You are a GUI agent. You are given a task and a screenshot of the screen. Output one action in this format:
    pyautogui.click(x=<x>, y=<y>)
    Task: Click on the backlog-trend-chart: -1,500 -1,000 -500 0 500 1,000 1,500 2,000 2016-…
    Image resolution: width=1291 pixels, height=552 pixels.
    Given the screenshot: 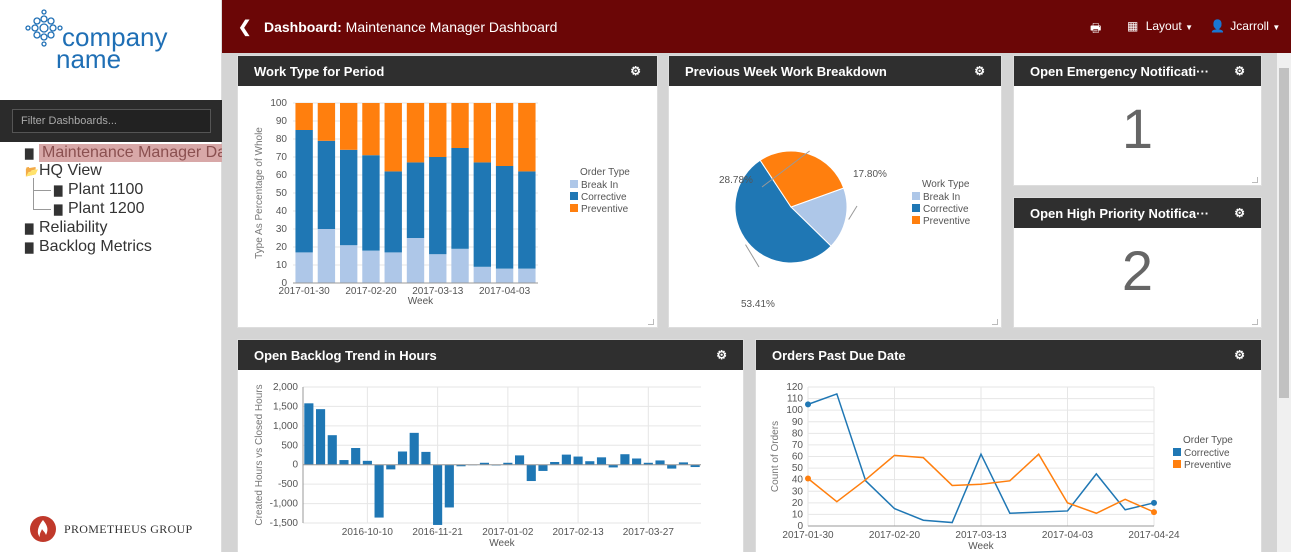 What is the action you would take?
    pyautogui.click(x=477, y=465)
    